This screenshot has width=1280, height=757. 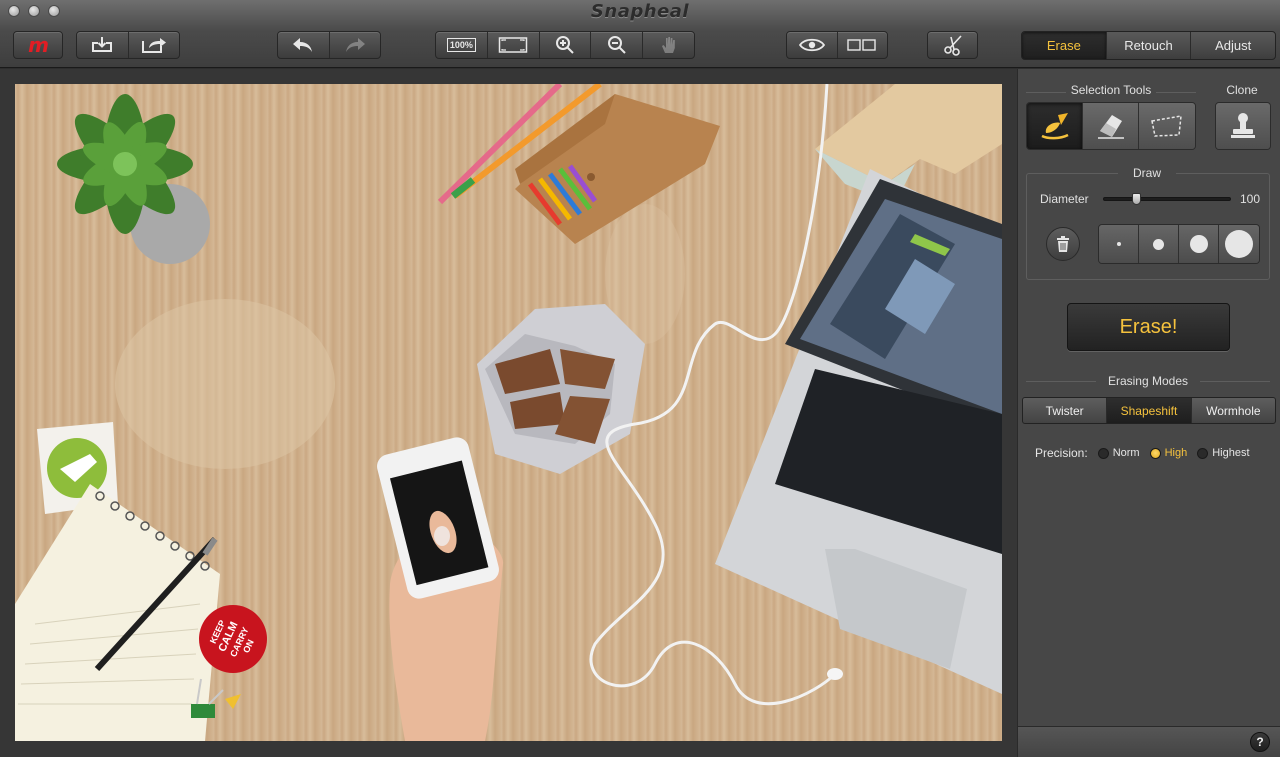 What do you see at coordinates (561, 389) in the screenshot?
I see `chocolate` at bounding box center [561, 389].